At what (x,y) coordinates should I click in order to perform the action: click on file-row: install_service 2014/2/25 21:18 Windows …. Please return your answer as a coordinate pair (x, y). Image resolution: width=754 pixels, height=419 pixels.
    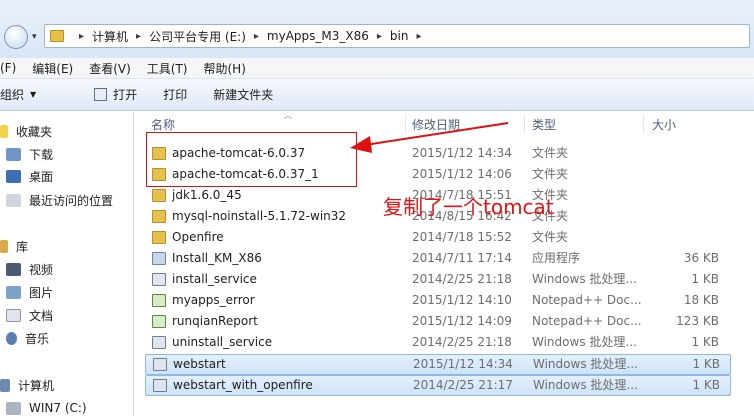
    Looking at the image, I should click on (438, 280).